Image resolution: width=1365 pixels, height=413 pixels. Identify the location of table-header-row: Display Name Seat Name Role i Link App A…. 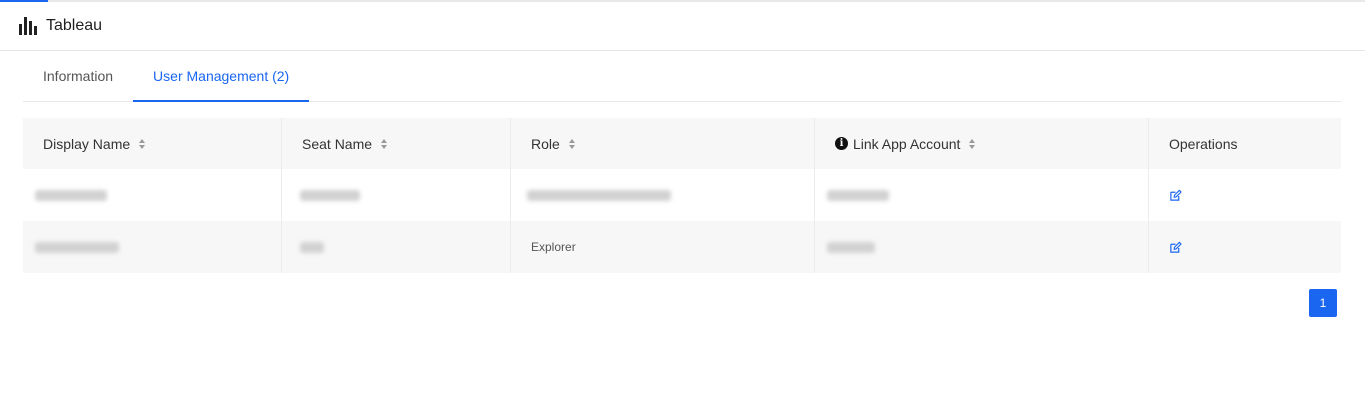
(682, 143).